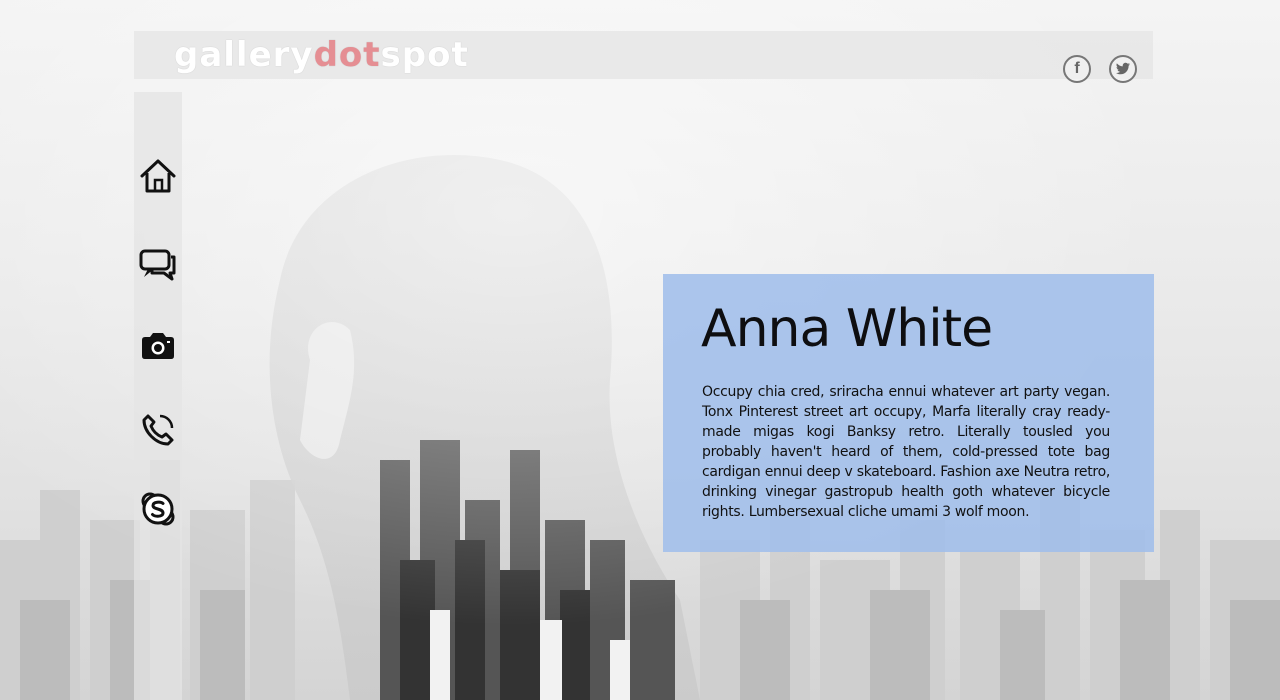 This screenshot has width=1280, height=700. I want to click on header-bar: gallerydotspot f, so click(643, 57).